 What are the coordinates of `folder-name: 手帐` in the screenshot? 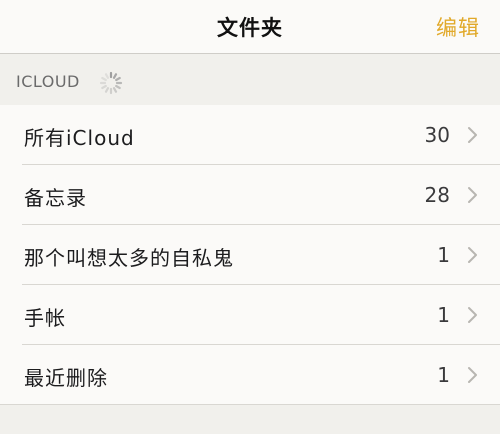 It's located at (45, 318).